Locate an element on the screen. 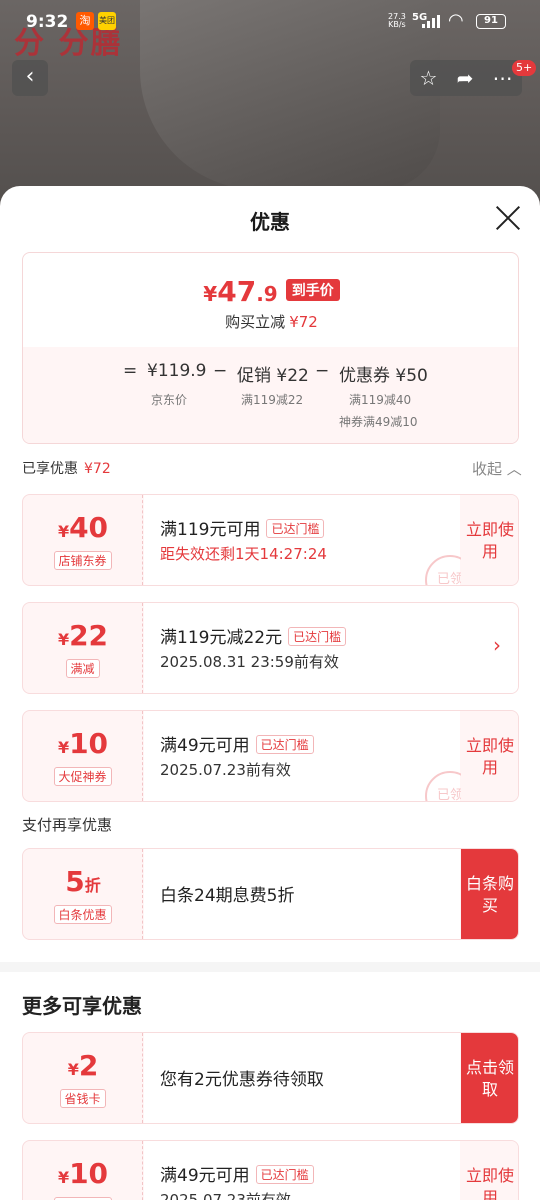 The image size is (540, 1200). notification-badge: 5+ is located at coordinates (524, 68).